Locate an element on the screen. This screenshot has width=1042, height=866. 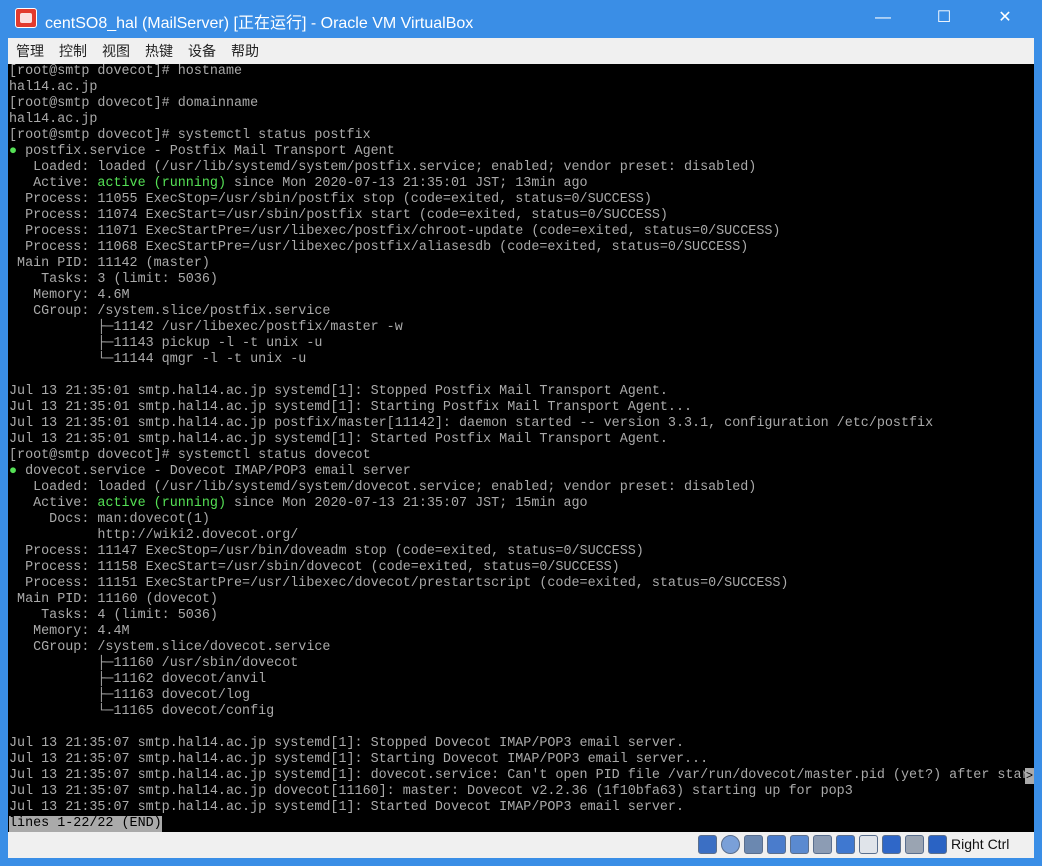
menu-bar: 管理 控制 视图 热键 设备 帮助 is located at coordinates (521, 51).